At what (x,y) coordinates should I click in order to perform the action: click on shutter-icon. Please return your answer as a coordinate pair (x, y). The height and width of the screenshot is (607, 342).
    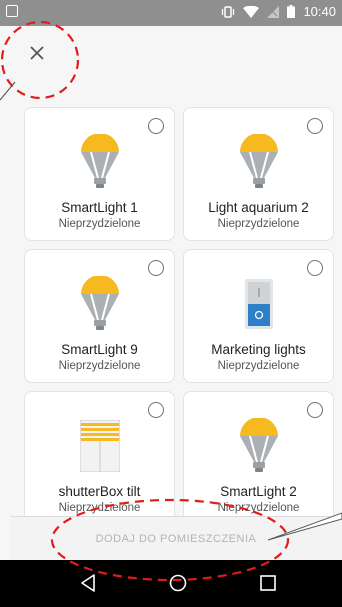
    Looking at the image, I should click on (99, 446).